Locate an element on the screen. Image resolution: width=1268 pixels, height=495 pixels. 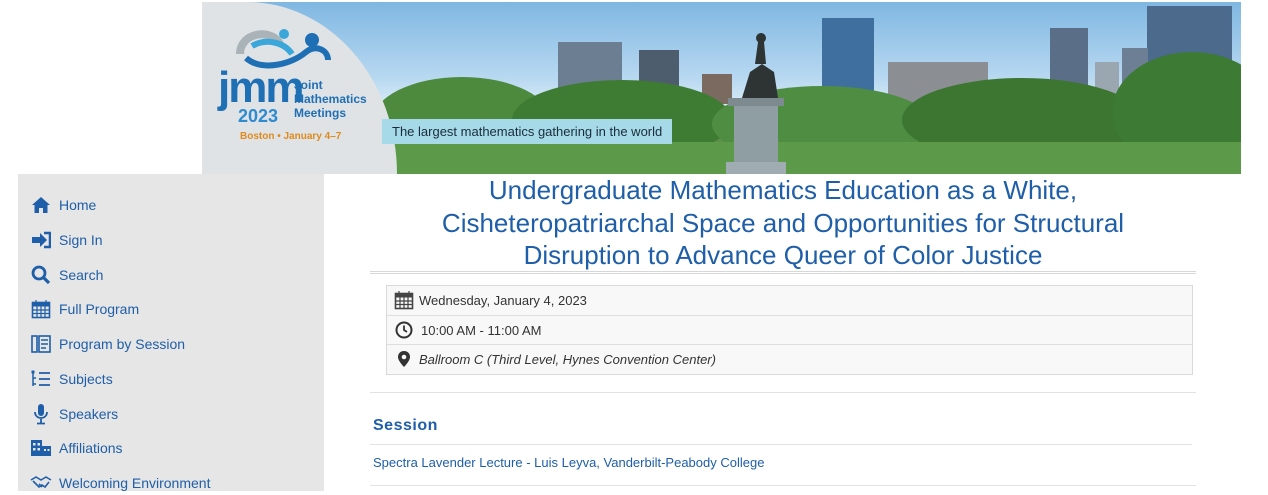
program-icon is located at coordinates (41, 344).